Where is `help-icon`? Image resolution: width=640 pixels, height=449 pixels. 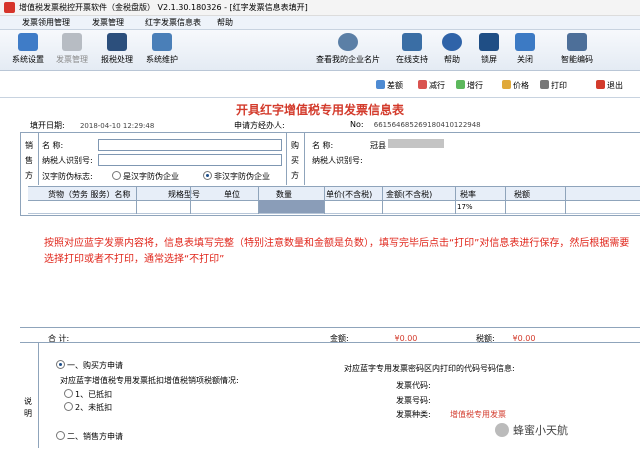
help-icon is located at coordinates (452, 42).